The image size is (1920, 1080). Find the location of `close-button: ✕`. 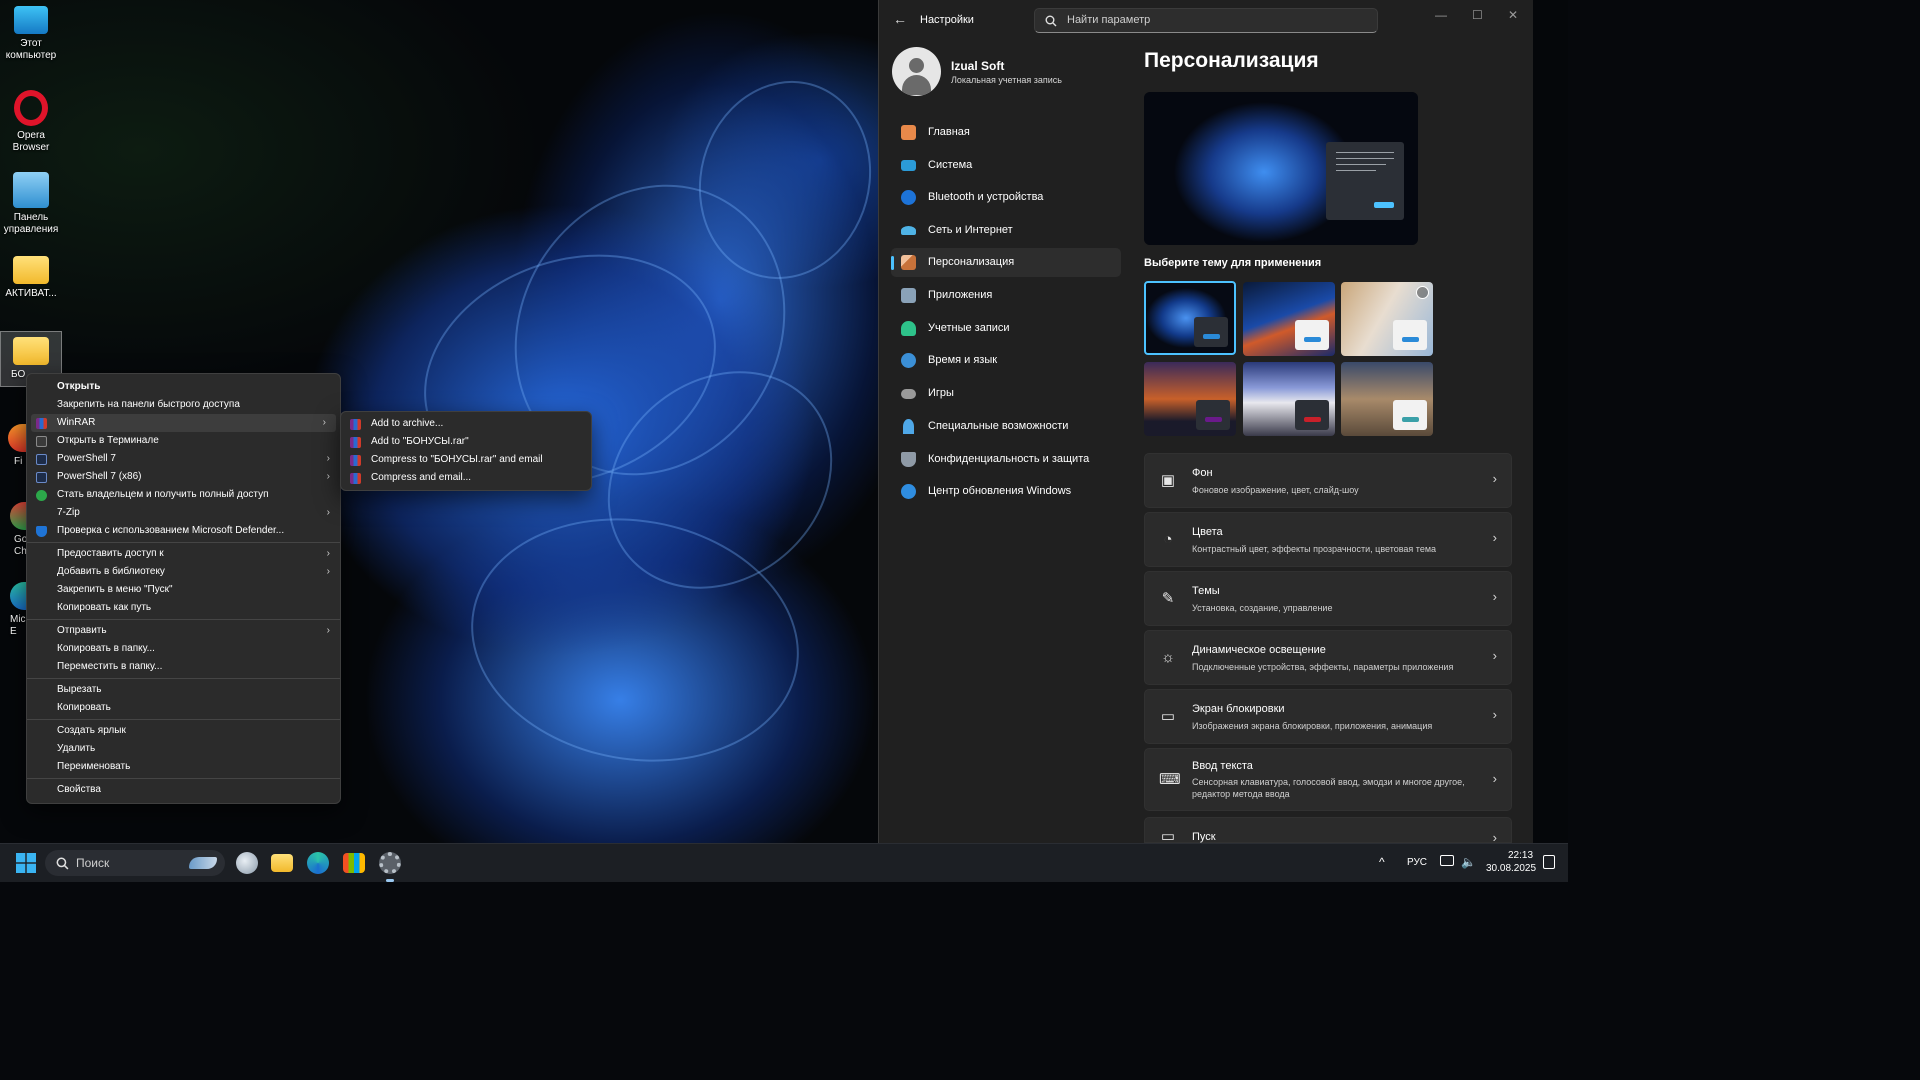

close-button: ✕ is located at coordinates (1513, 15).